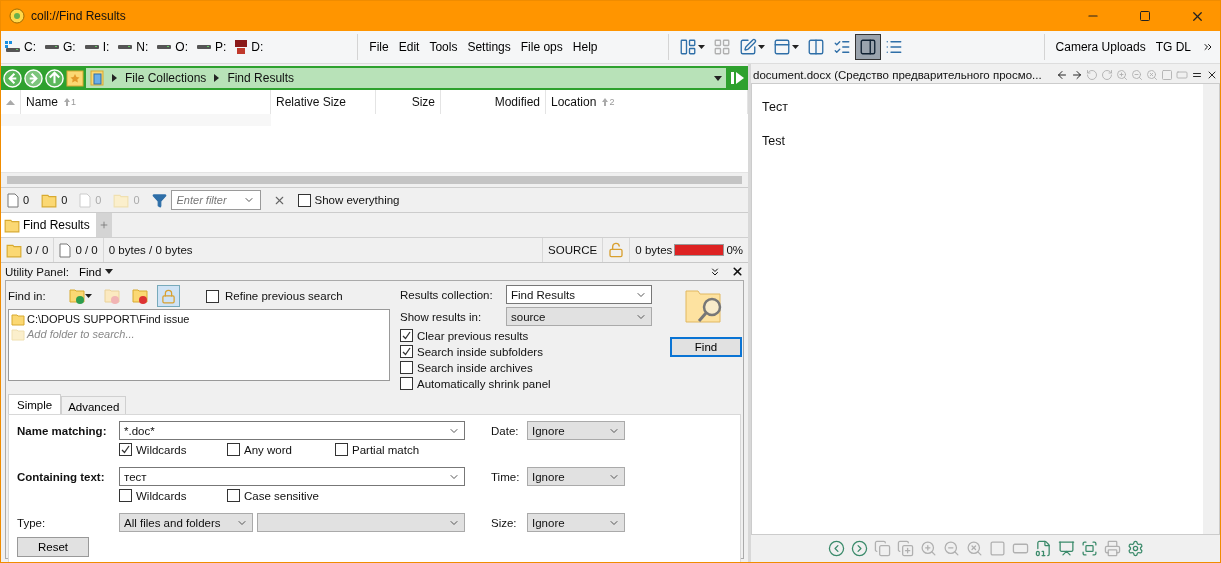 The width and height of the screenshot is (1221, 563). Describe the element at coordinates (576, 430) in the screenshot. I see `date-dropdown: Ignore` at that location.